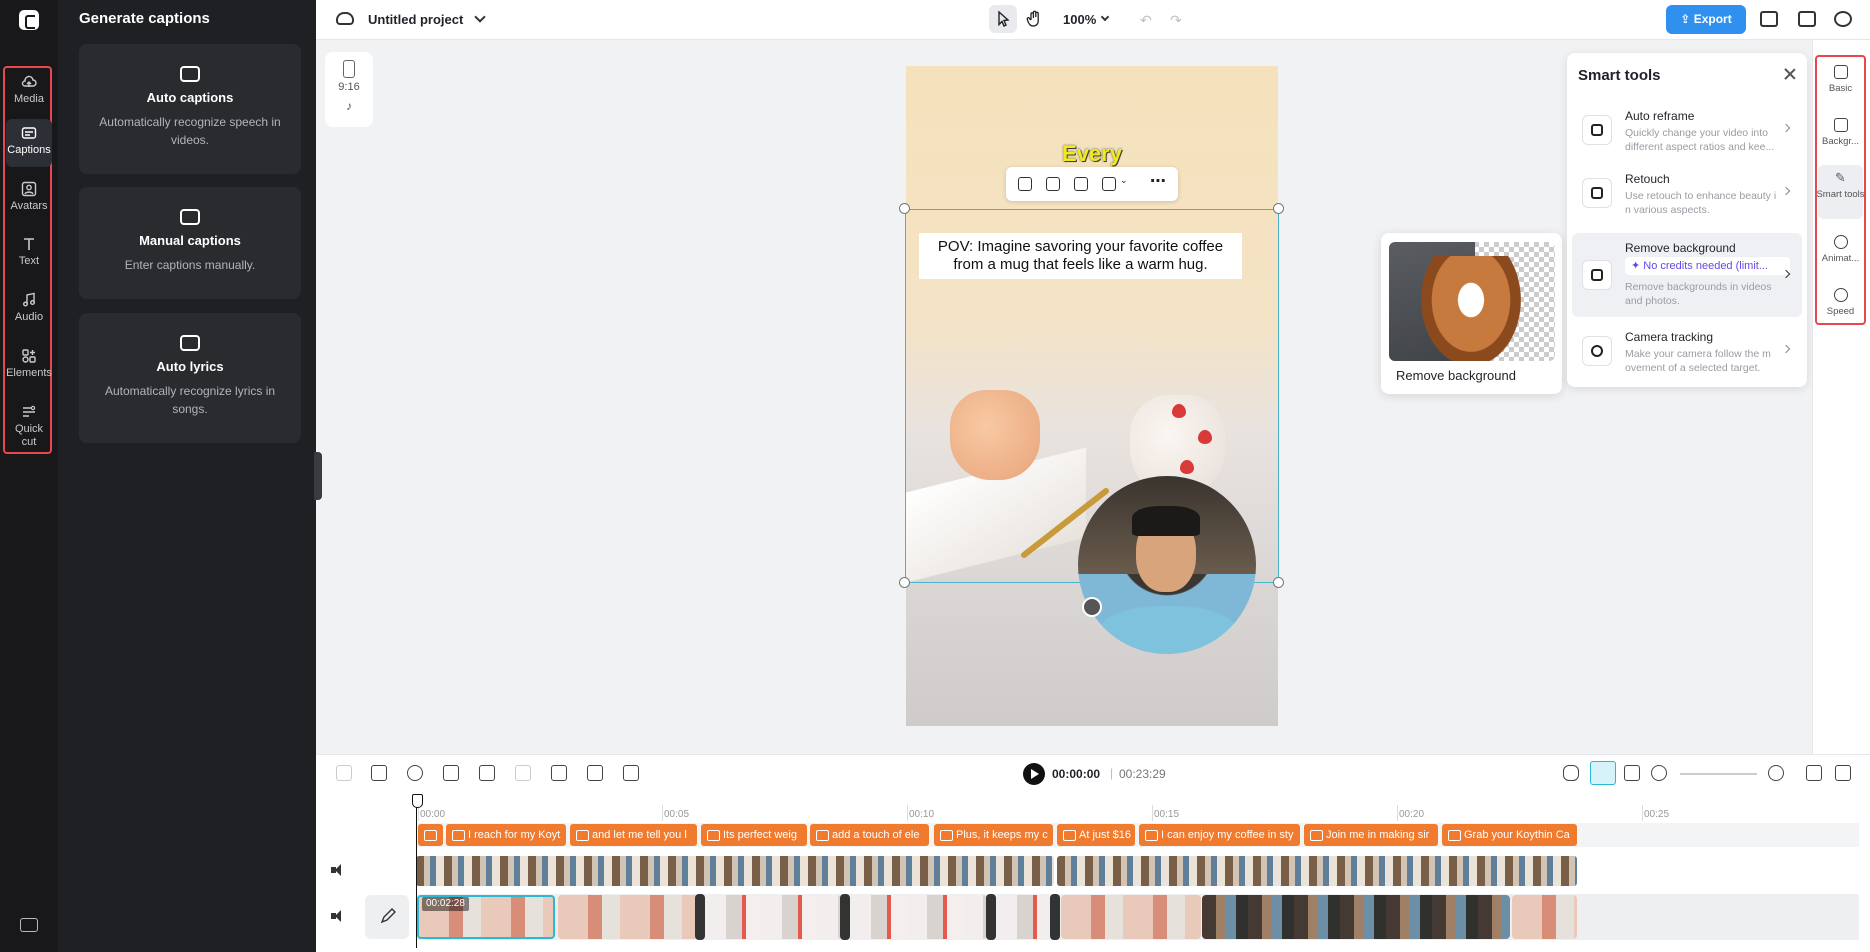  I want to click on rail-label: Basic, so click(1840, 88).